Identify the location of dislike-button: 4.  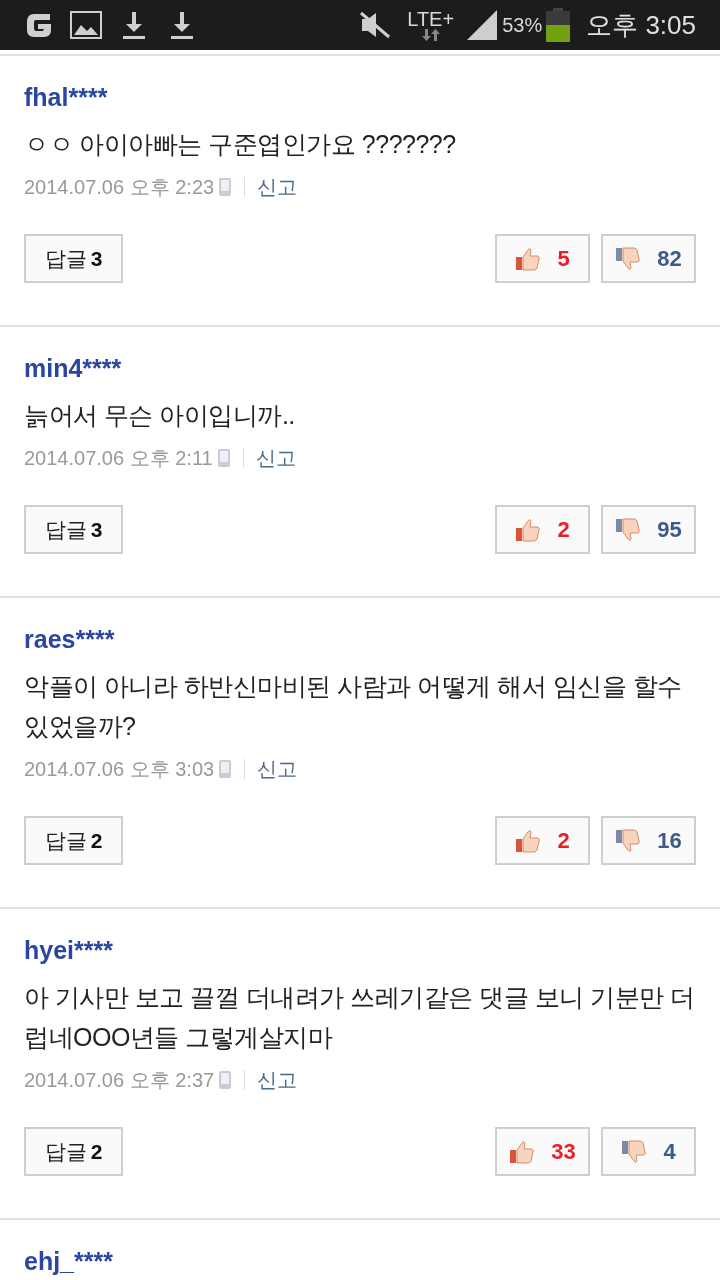
(648, 1151).